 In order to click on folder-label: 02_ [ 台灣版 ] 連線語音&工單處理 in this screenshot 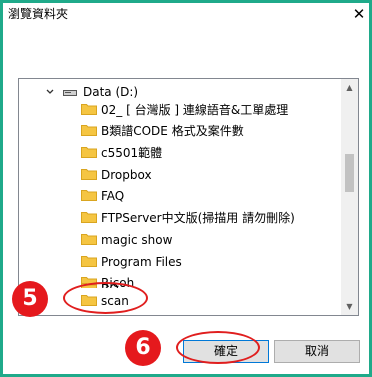, I will do `click(195, 110)`.